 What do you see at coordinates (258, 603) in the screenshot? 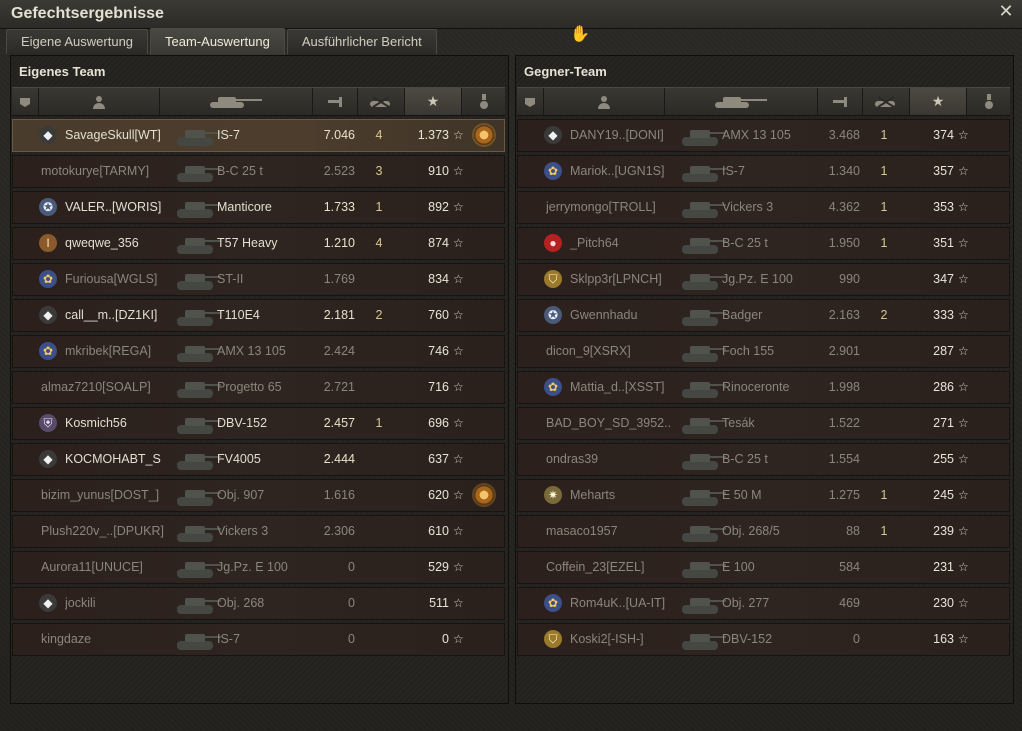
I see `table-row: ◆ jockili Obj. 268 0 511 ☆` at bounding box center [258, 603].